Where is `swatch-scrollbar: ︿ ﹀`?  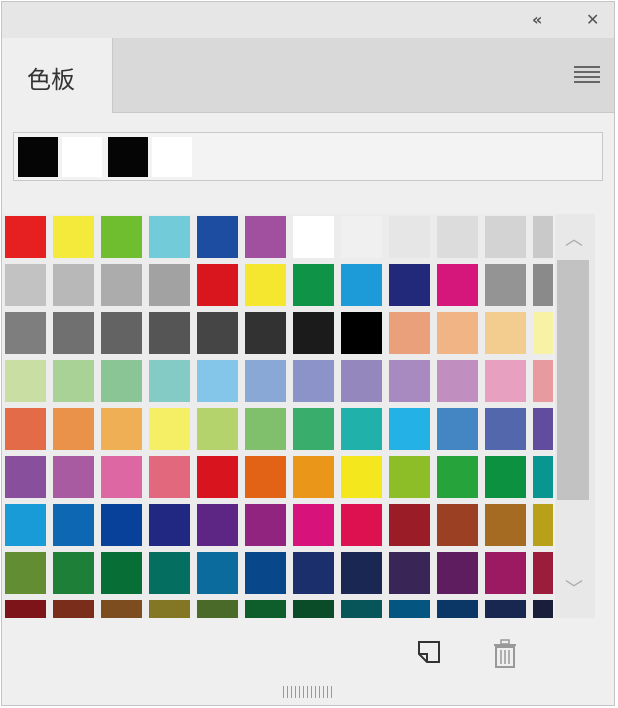 swatch-scrollbar: ︿ ﹀ is located at coordinates (575, 416).